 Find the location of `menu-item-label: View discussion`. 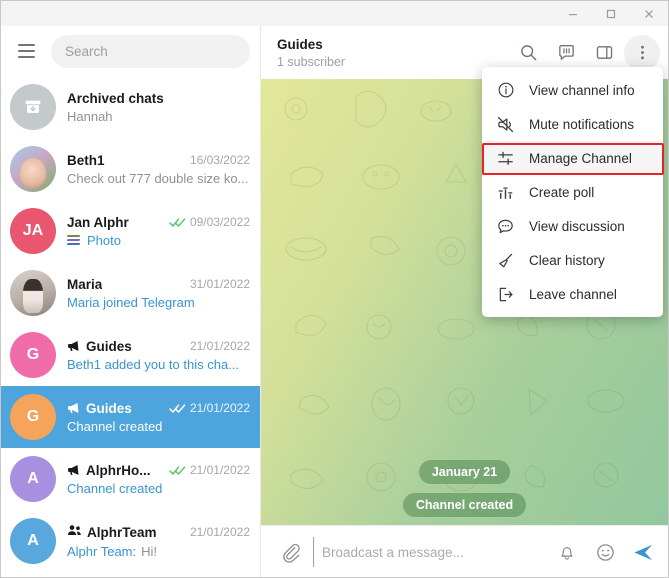

menu-item-label: View discussion is located at coordinates (577, 226).